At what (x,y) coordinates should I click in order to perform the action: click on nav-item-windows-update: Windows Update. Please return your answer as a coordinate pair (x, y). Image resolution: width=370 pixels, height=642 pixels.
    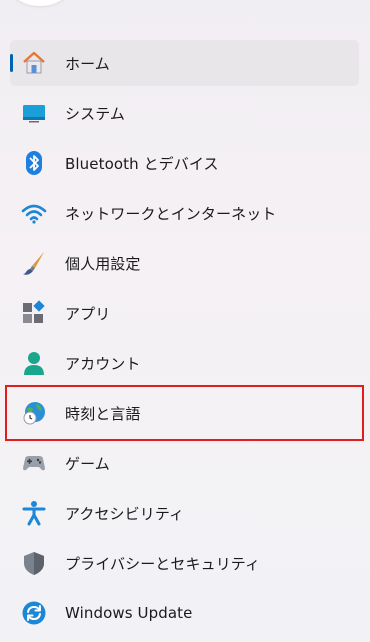
    Looking at the image, I should click on (184, 613).